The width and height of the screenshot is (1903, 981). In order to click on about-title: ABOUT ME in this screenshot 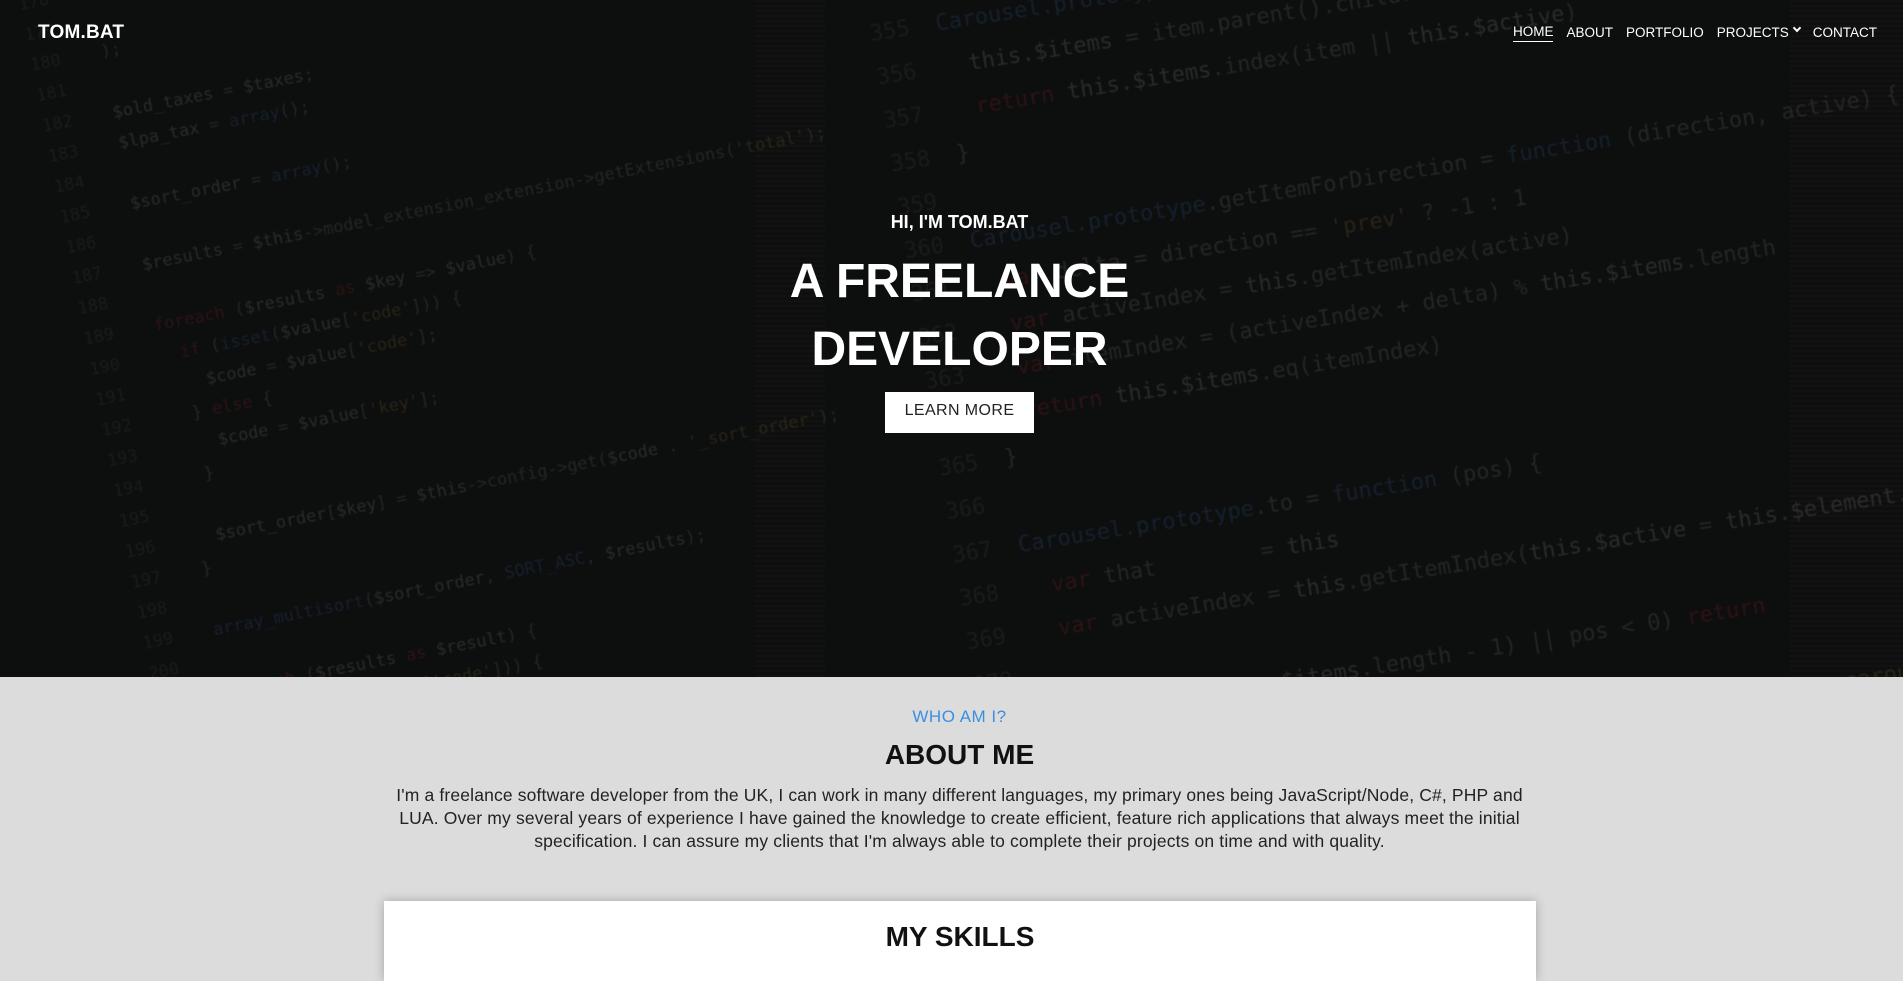, I will do `click(959, 754)`.